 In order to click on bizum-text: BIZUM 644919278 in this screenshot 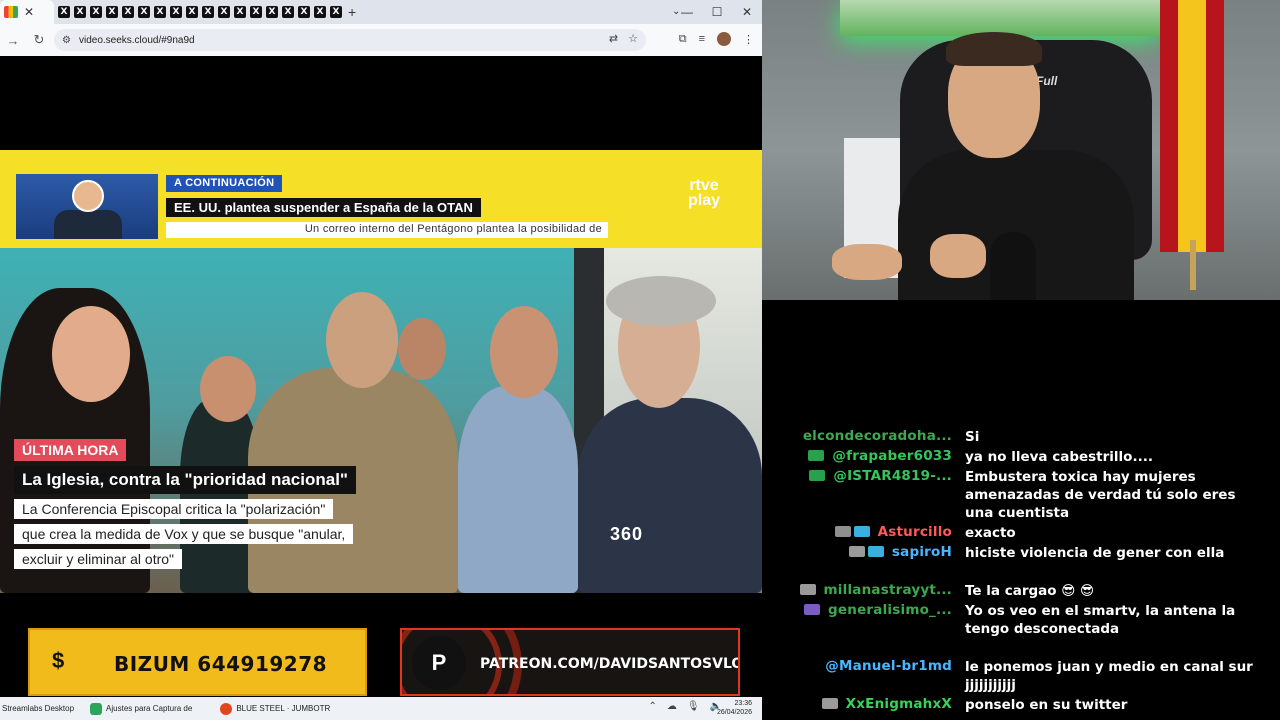, I will do `click(221, 664)`.